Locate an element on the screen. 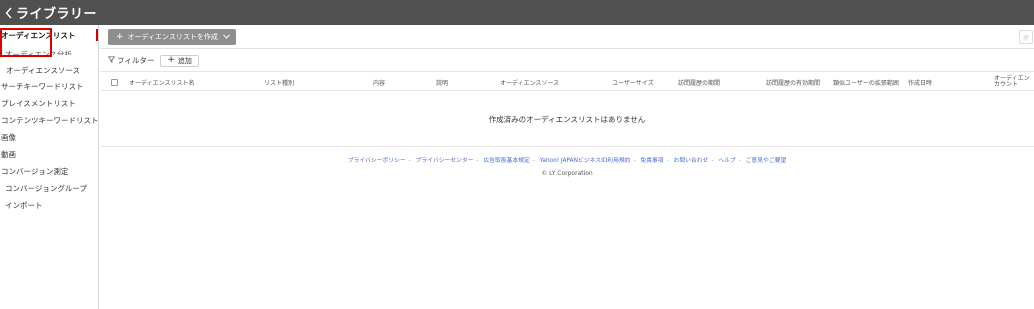  sidebar-item-images: 画像 is located at coordinates (8, 138).